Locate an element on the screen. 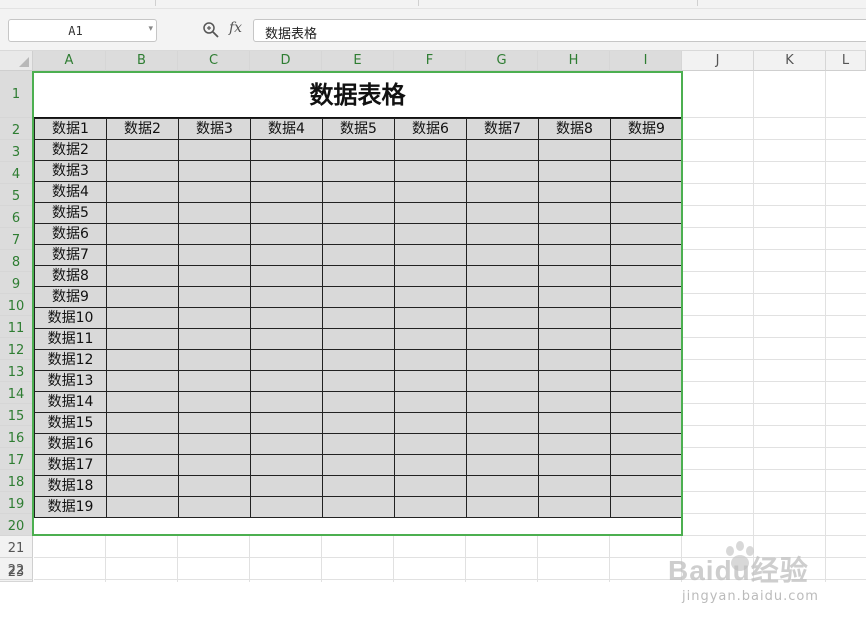 The width and height of the screenshot is (866, 623). row-label-cell: 数据15 is located at coordinates (70, 423).